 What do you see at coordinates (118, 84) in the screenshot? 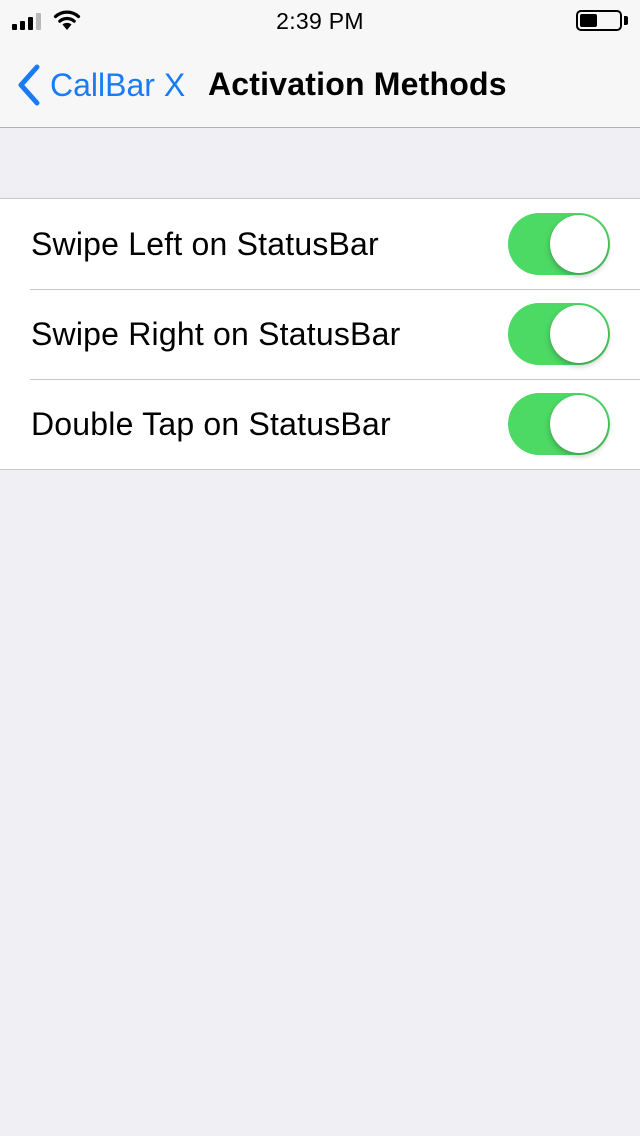
I see `back-button-label: CallBar X` at bounding box center [118, 84].